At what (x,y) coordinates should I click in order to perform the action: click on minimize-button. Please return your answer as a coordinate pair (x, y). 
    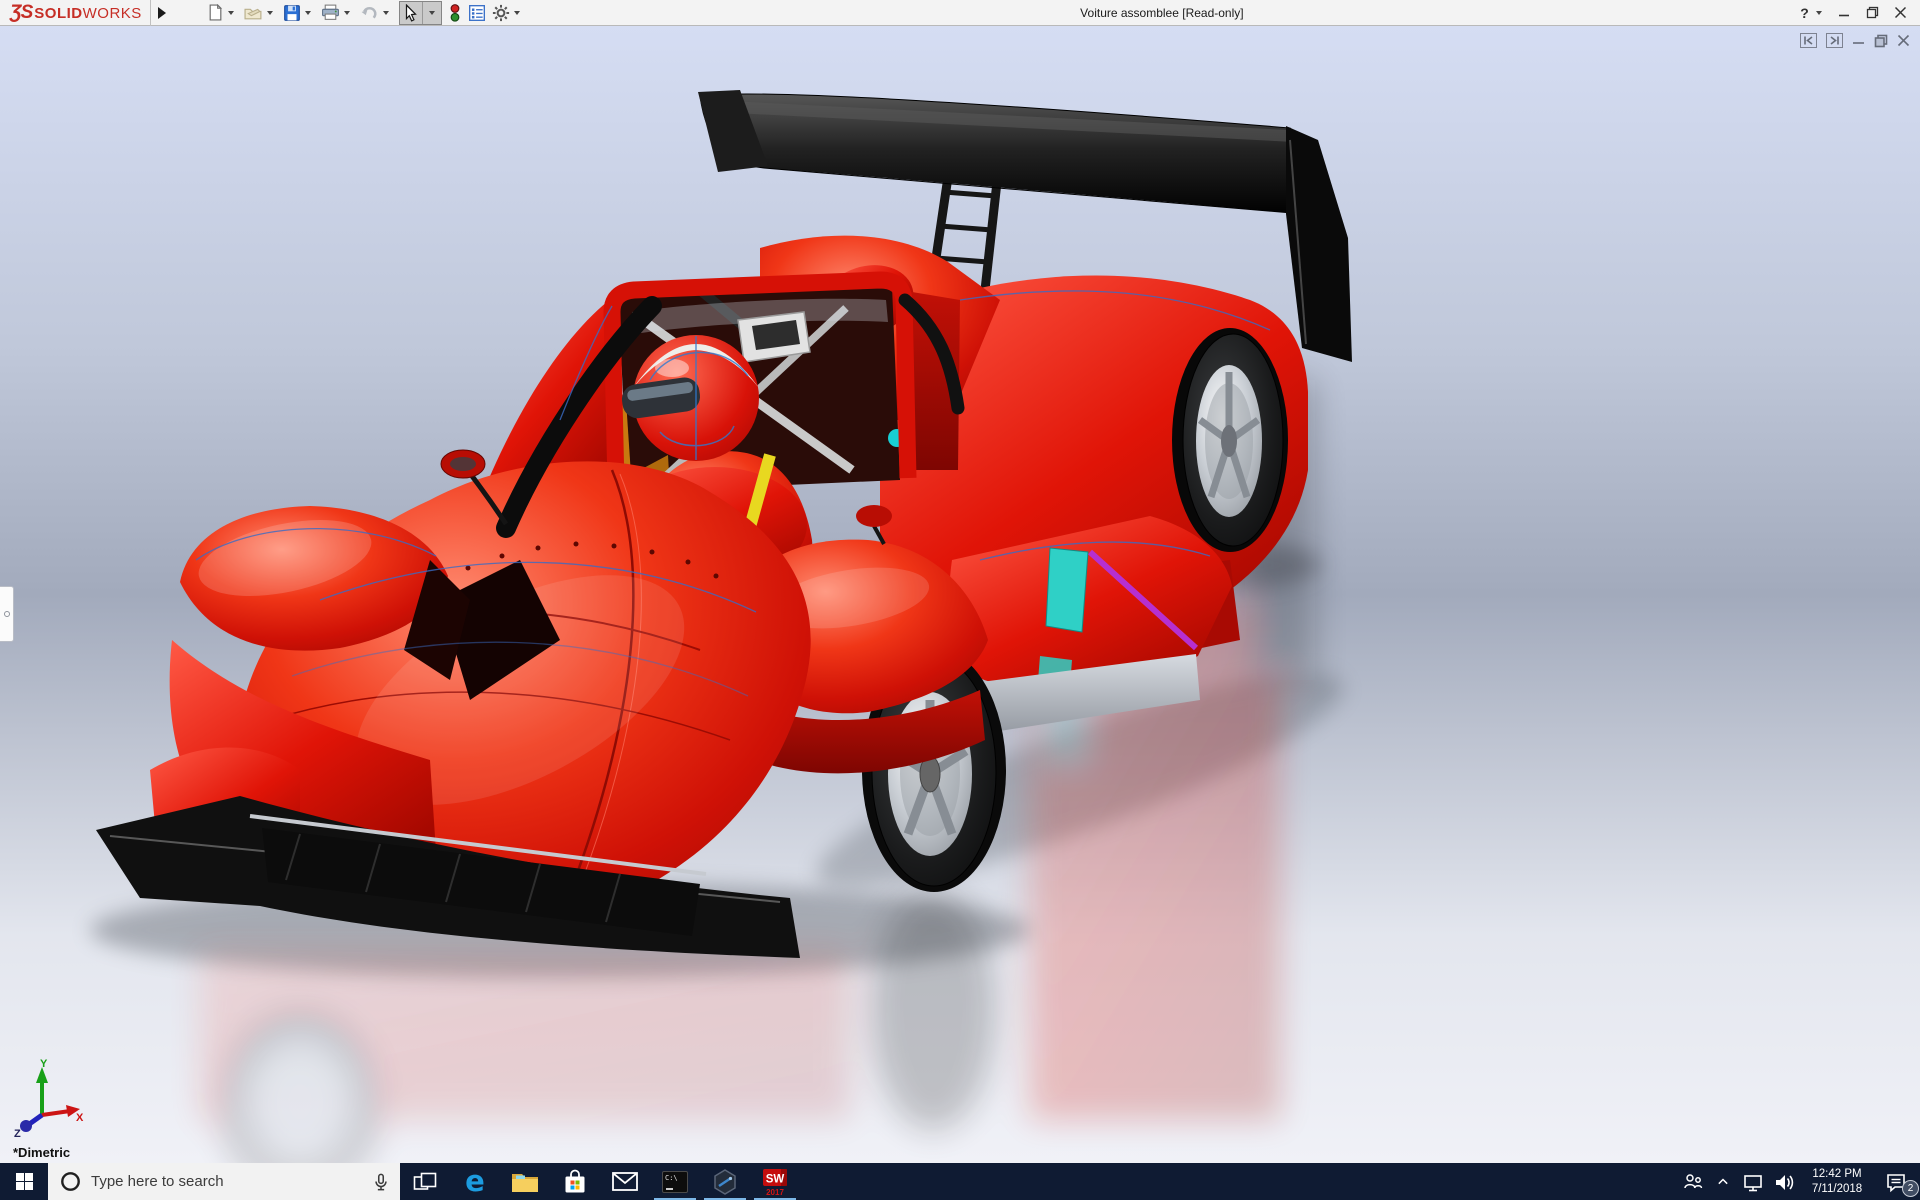
    Looking at the image, I should click on (1844, 13).